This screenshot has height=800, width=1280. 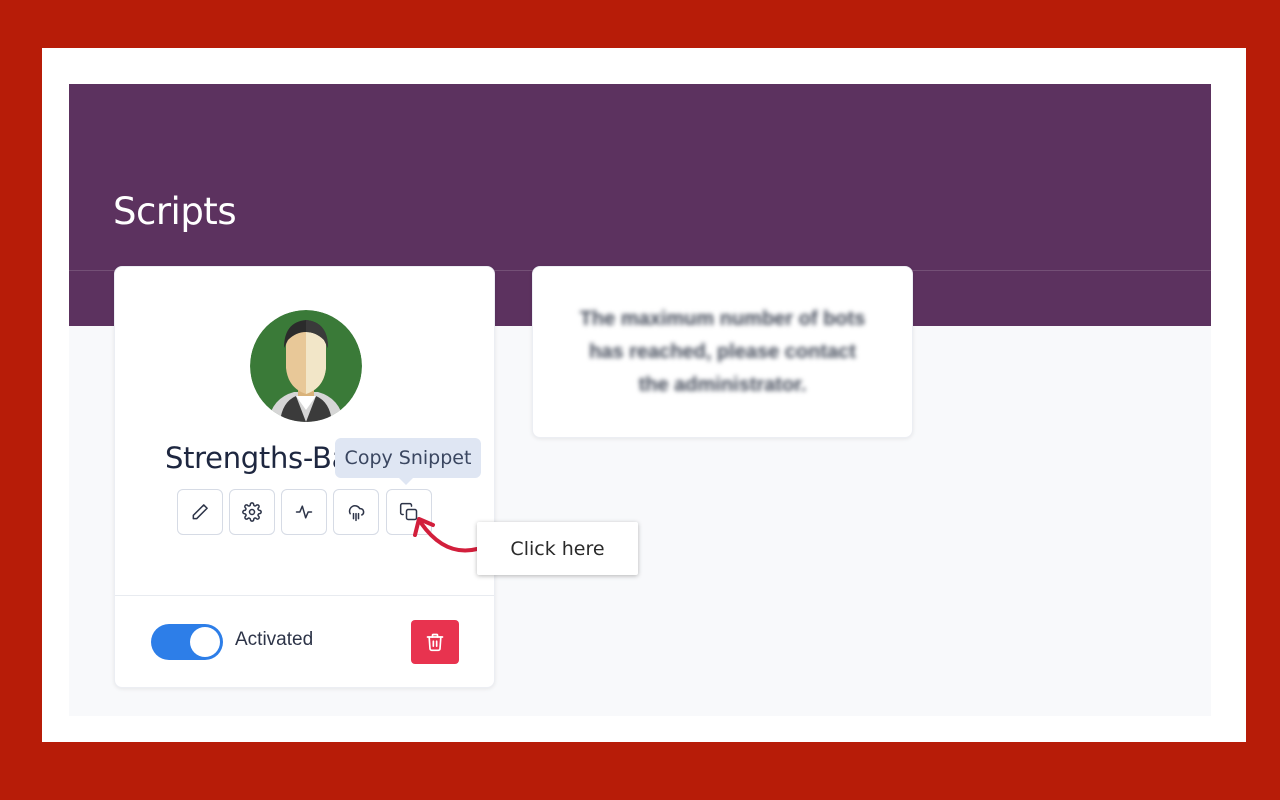 I want to click on settings-button, so click(x=252, y=512).